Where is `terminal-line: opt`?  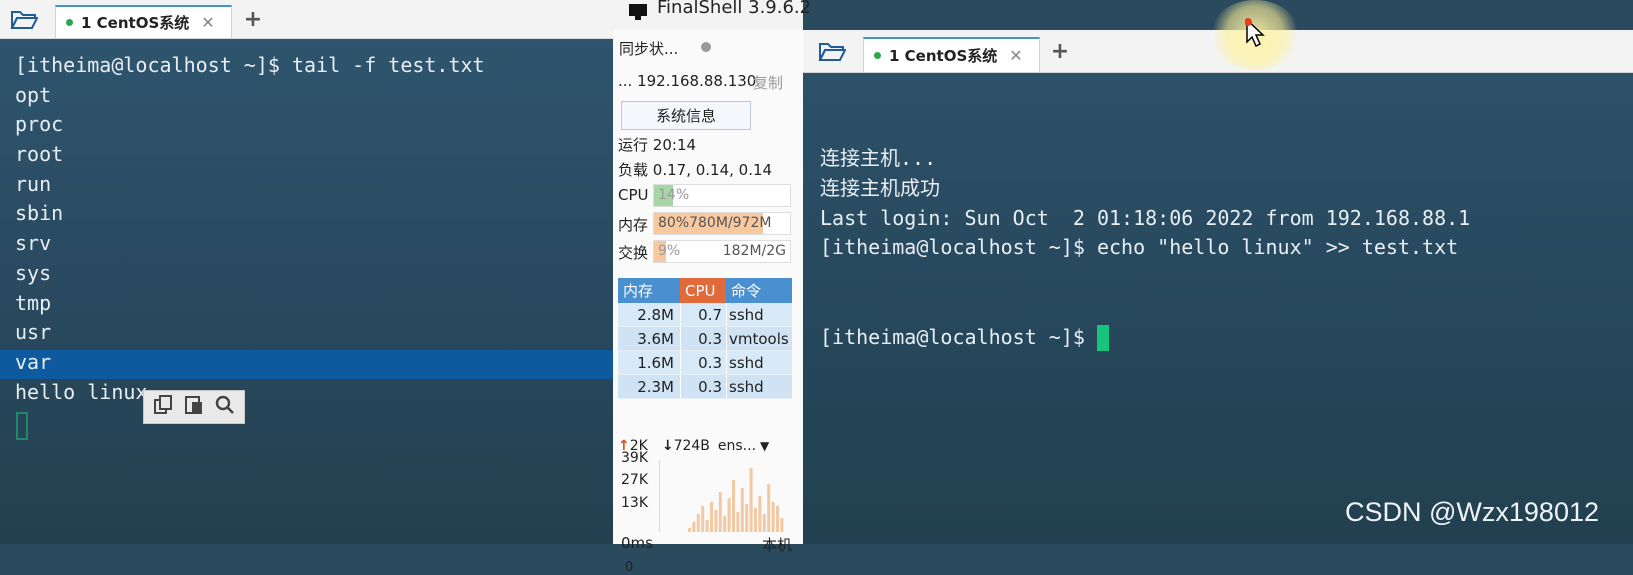 terminal-line: opt is located at coordinates (33, 94).